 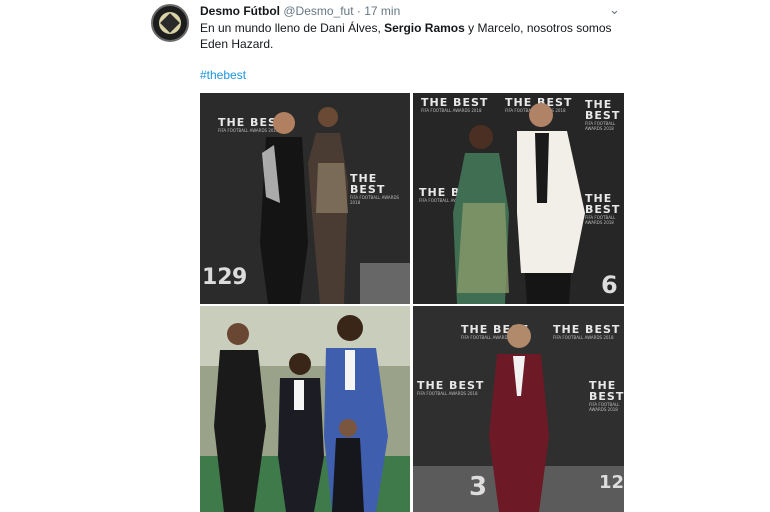 What do you see at coordinates (424, 28) in the screenshot?
I see `tweet-text-bold: Sergio Ramos` at bounding box center [424, 28].